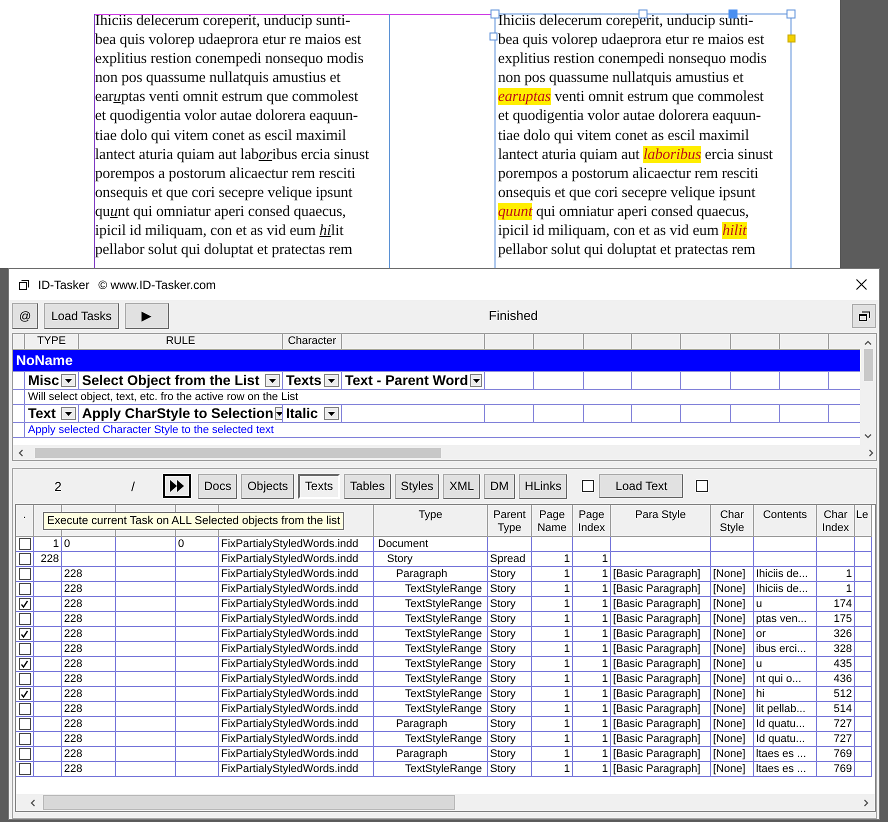  Describe the element at coordinates (444, 397) in the screenshot. I see `task-description: Will select object, text, etc. fro the active row on the List` at that location.